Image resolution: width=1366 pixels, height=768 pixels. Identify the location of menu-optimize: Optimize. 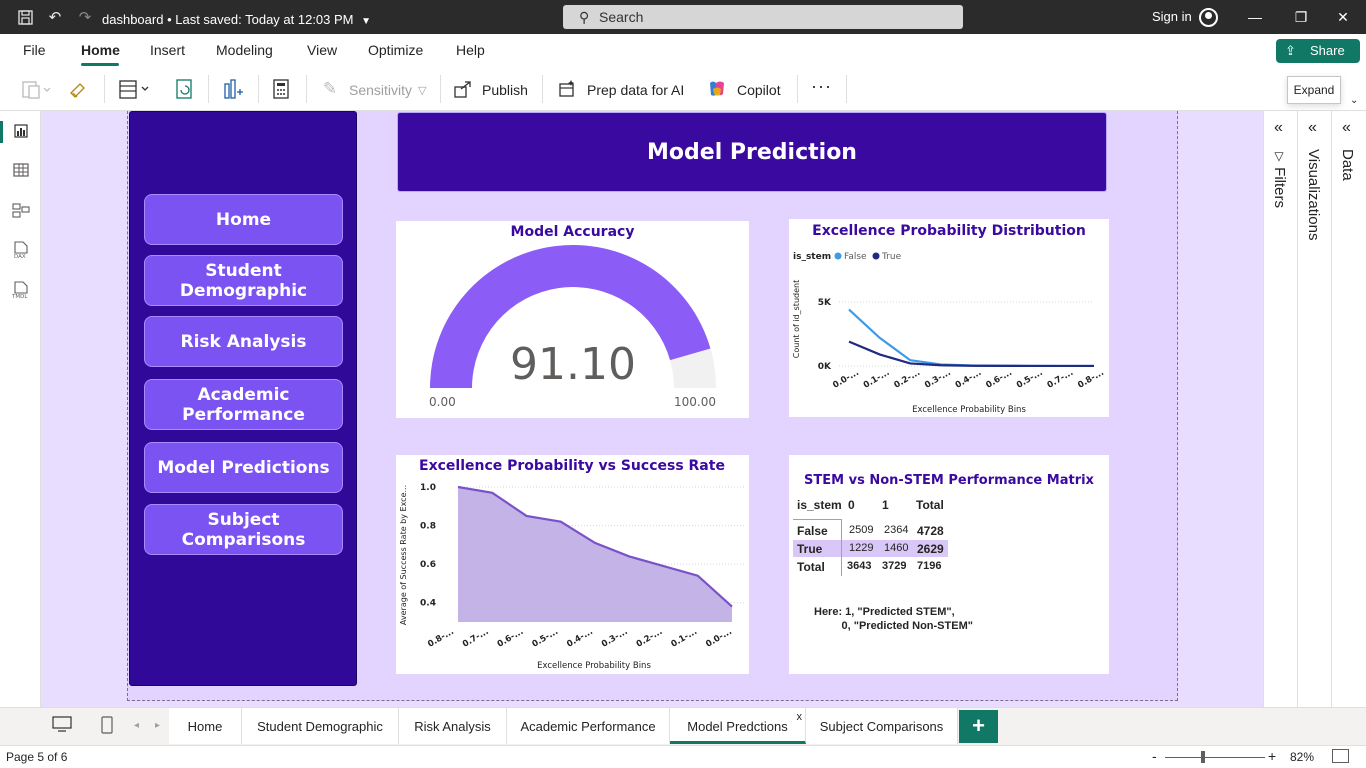
(395, 50).